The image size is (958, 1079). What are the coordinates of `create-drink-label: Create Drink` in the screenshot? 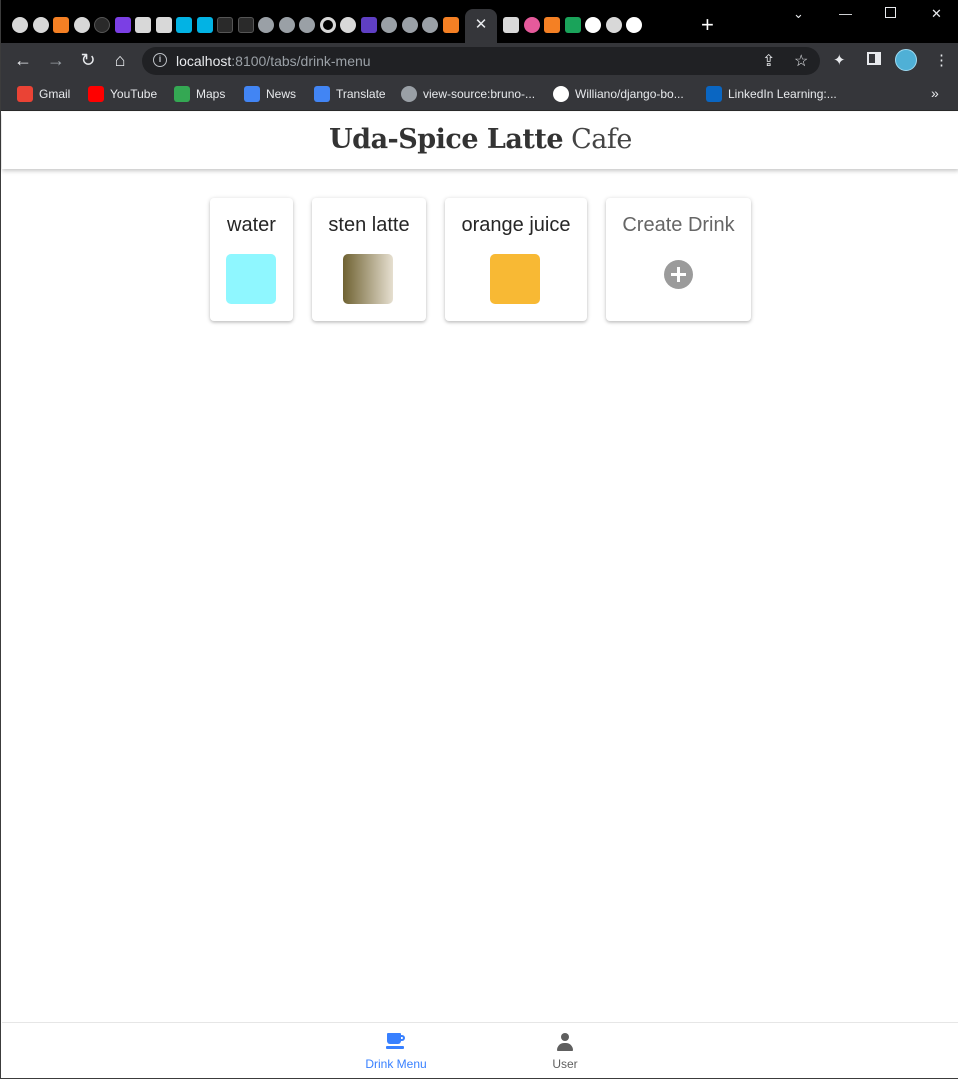 It's located at (678, 225).